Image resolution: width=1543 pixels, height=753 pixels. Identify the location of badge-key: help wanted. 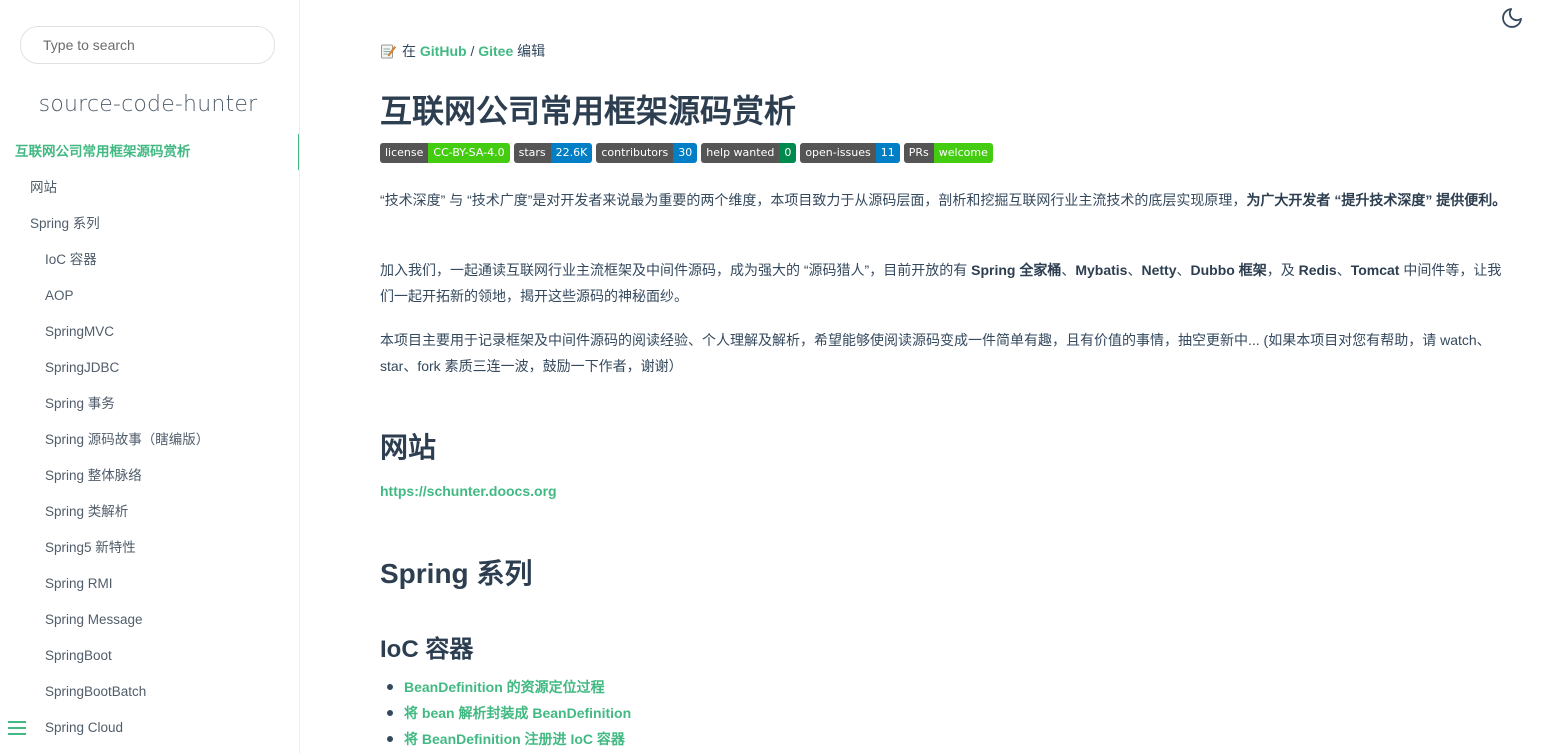
(740, 153).